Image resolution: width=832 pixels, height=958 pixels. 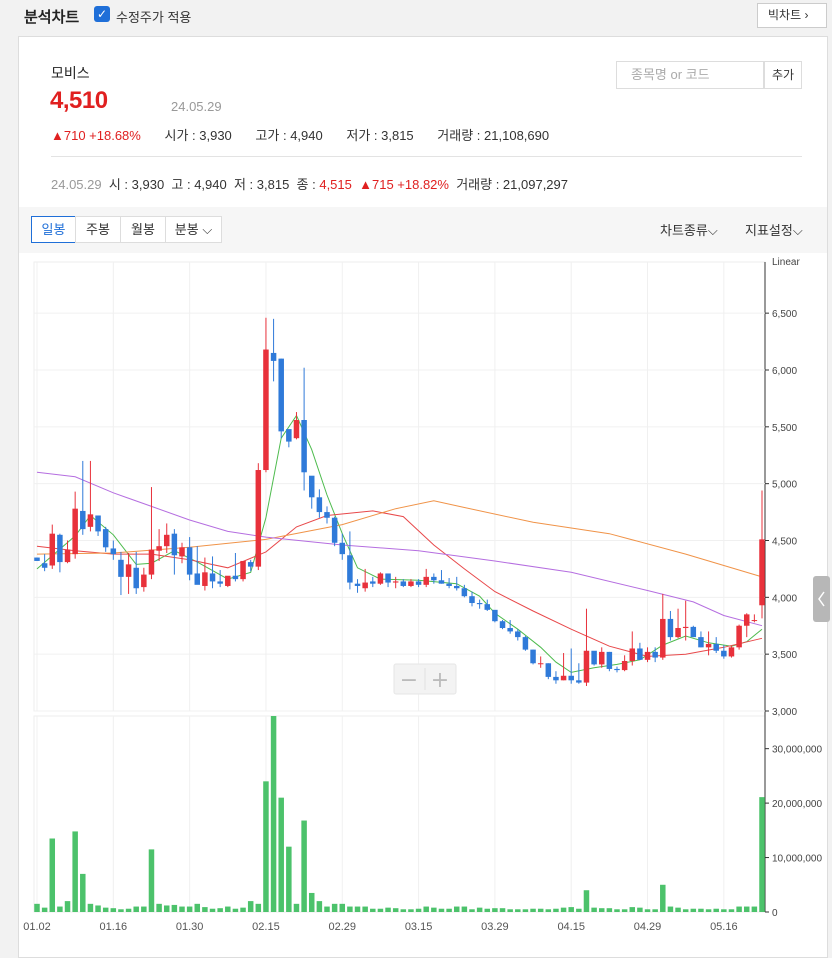 What do you see at coordinates (425, 679) in the screenshot?
I see `zoom-control: − +` at bounding box center [425, 679].